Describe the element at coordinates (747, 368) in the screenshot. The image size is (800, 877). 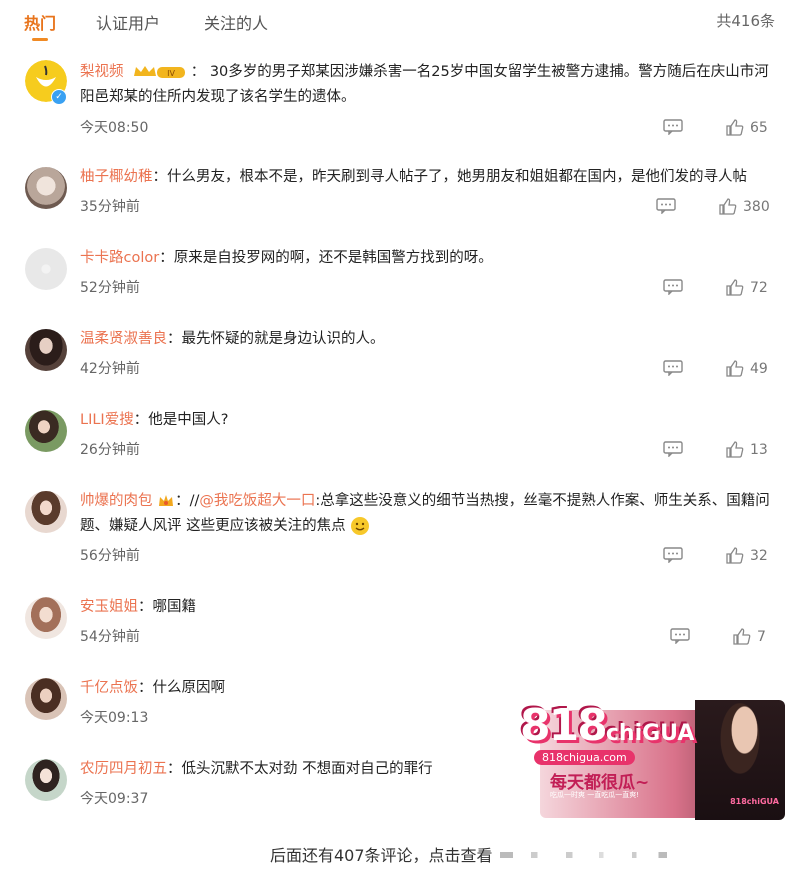
I see `like-button: 49` at that location.